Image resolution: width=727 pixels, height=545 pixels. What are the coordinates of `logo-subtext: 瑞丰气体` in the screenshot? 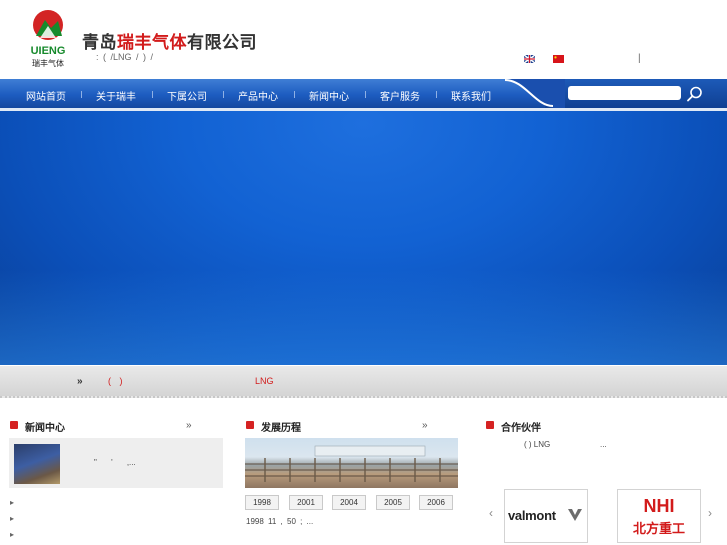 It's located at (48, 63).